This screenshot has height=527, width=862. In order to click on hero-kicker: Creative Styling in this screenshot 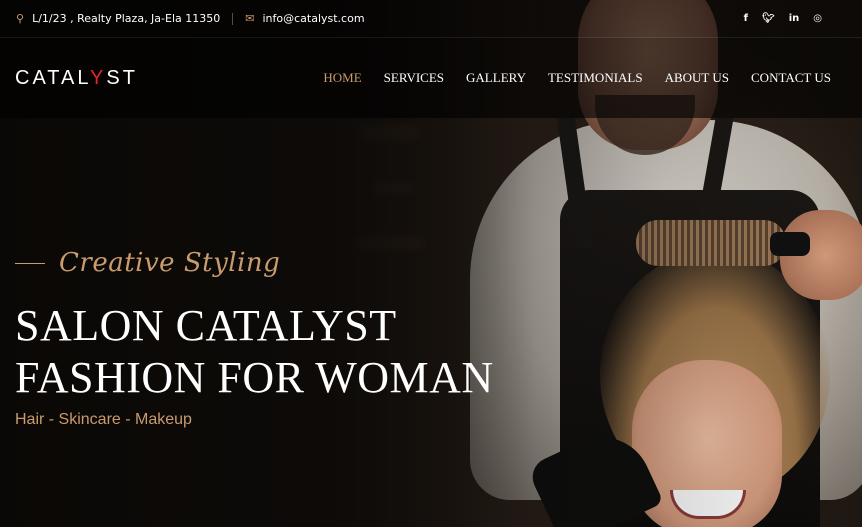, I will do `click(147, 263)`.